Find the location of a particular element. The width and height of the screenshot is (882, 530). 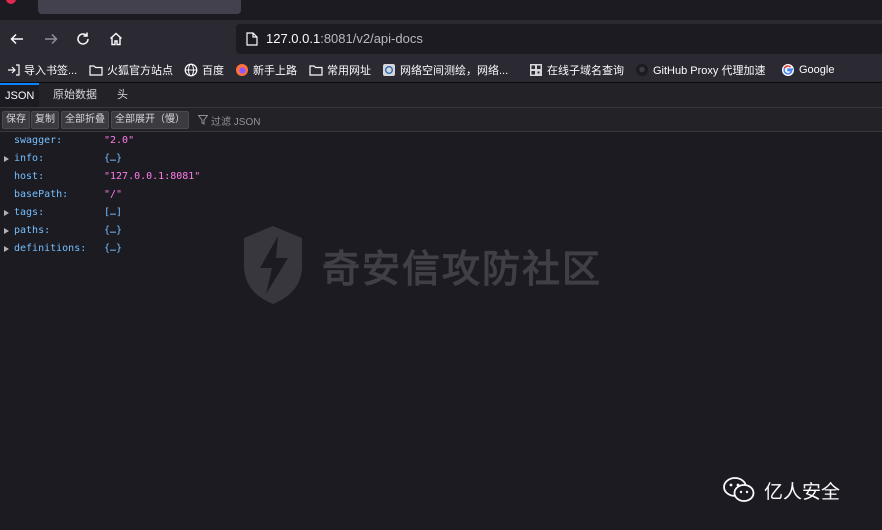

filter-placeholder: 过滤 JSON is located at coordinates (236, 122).